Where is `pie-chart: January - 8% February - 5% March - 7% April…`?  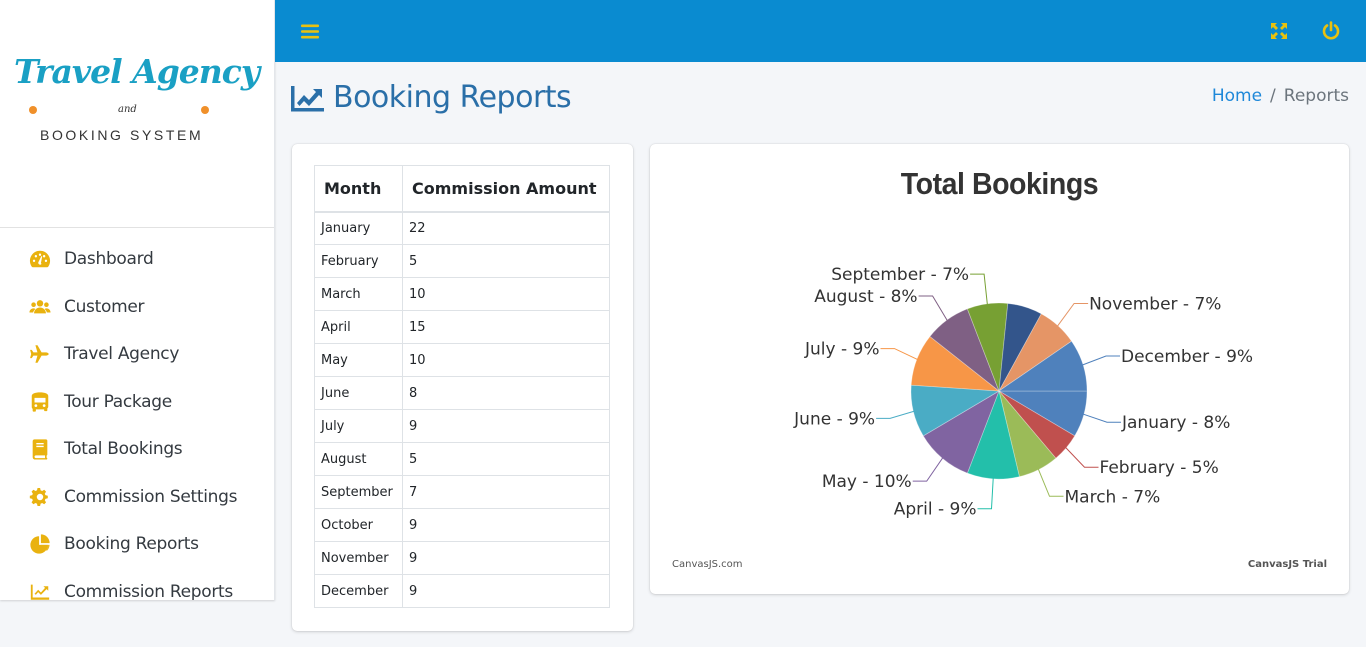
pie-chart: January - 8% February - 5% March - 7% April… is located at coordinates (1023, 392).